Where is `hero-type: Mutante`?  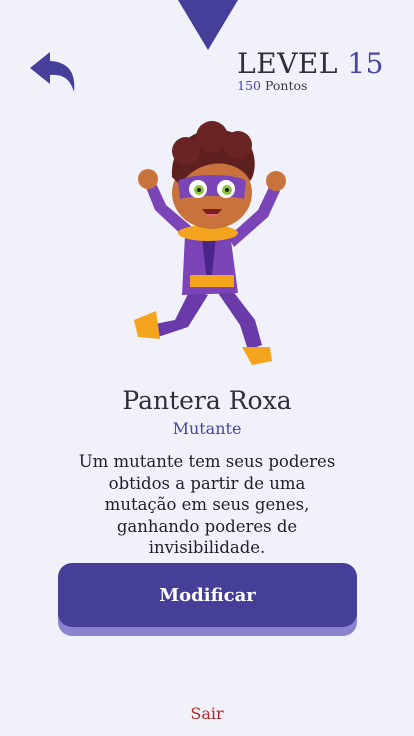
hero-type: Mutante is located at coordinates (207, 428).